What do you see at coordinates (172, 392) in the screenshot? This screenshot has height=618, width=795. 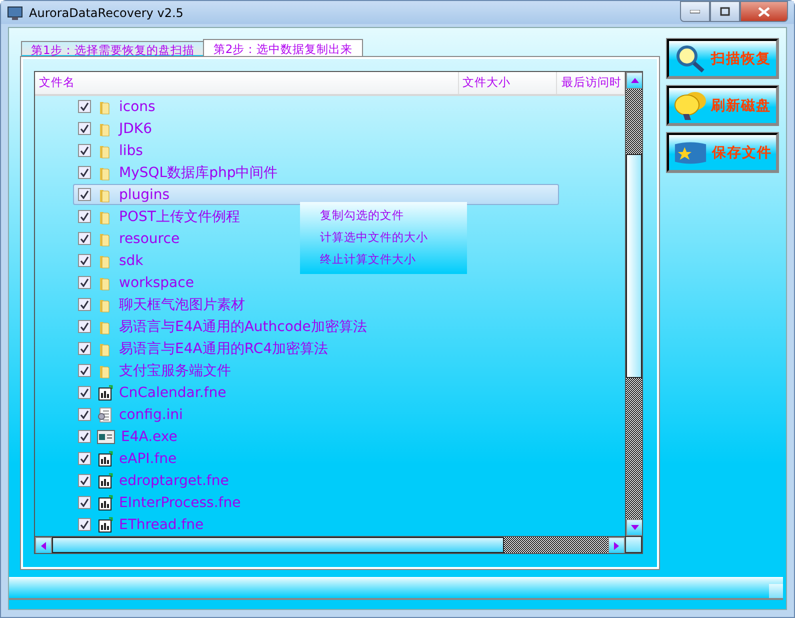 I see `file-name: CnCalendar.fne` at bounding box center [172, 392].